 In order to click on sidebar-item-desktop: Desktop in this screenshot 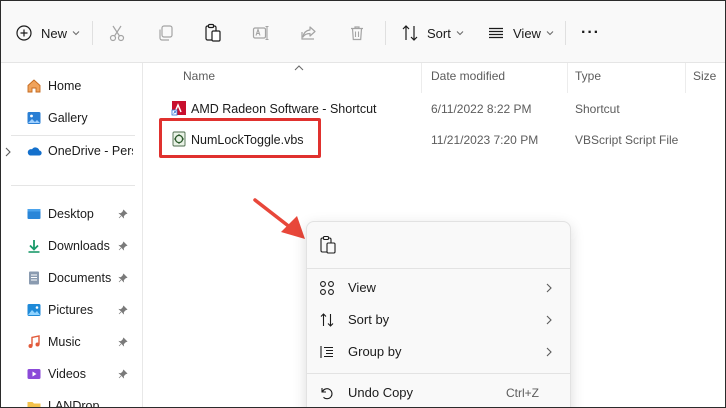, I will do `click(72, 214)`.